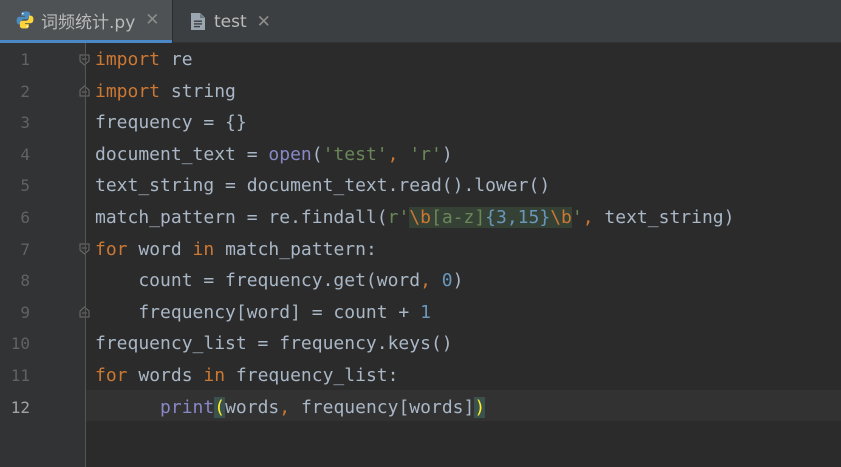 The width and height of the screenshot is (841, 467). What do you see at coordinates (241, 217) in the screenshot?
I see `code-text: match_pattern = re.findall(` at bounding box center [241, 217].